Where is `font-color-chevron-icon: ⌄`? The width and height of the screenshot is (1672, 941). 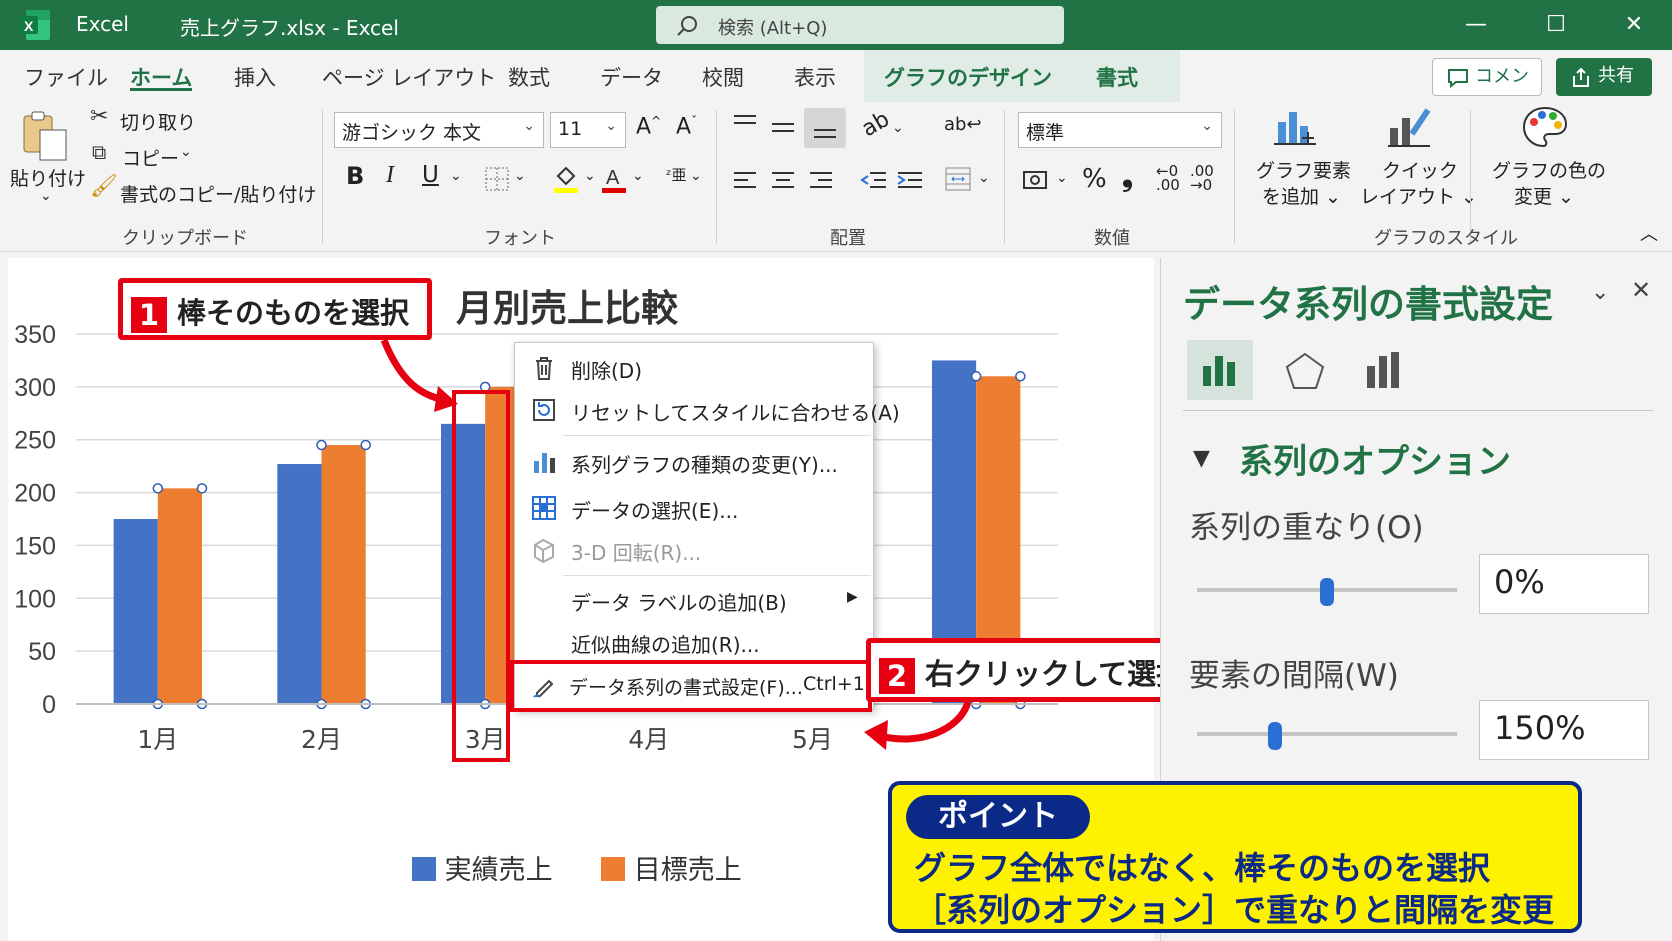 font-color-chevron-icon: ⌄ is located at coordinates (638, 176).